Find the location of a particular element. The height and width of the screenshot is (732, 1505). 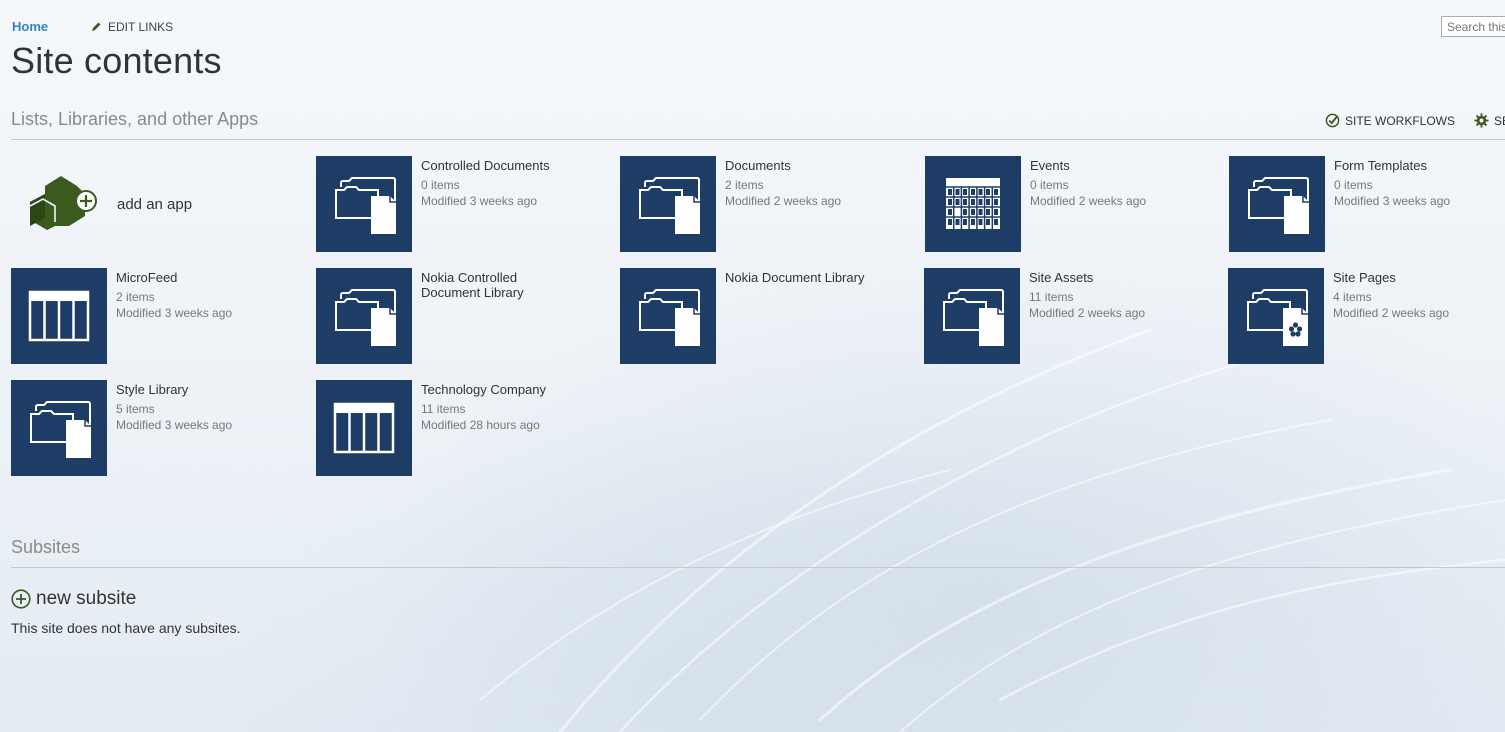

app-tile-events: Events 0 items Modified 2 weeks ago is located at coordinates (1075, 204).